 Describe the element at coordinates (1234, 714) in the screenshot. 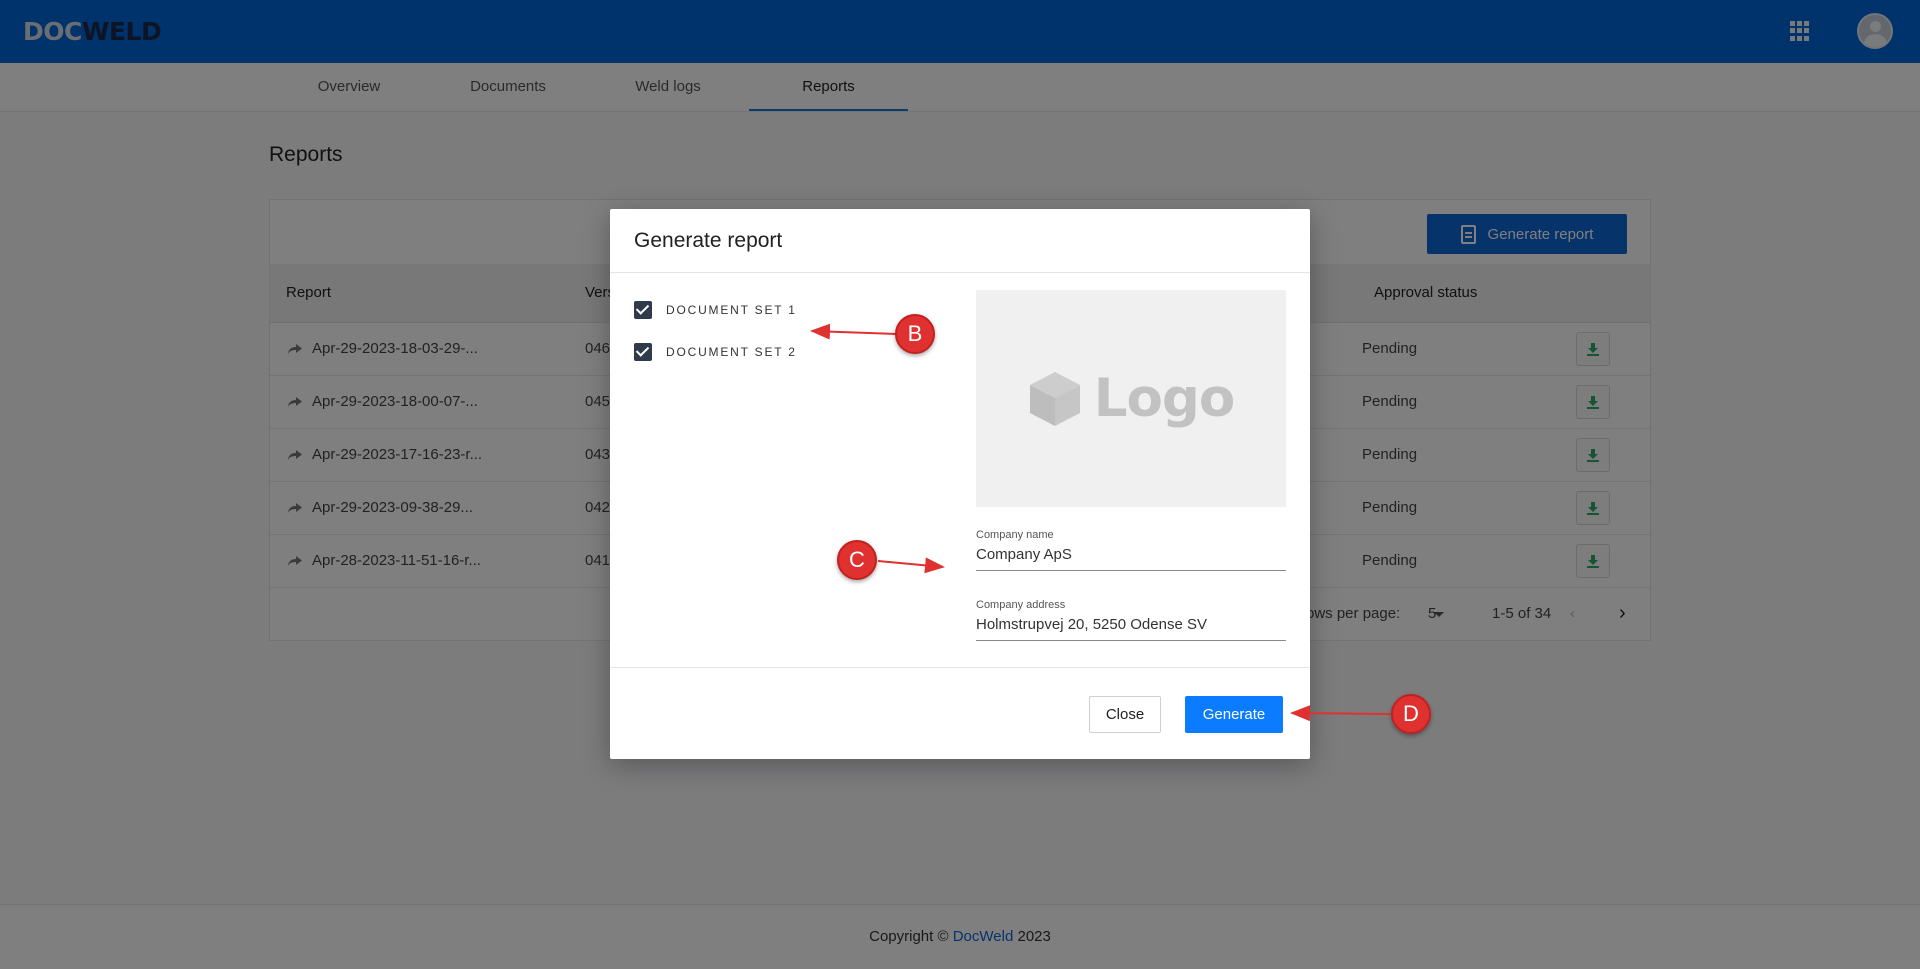

I see `generate-button: Generate` at that location.